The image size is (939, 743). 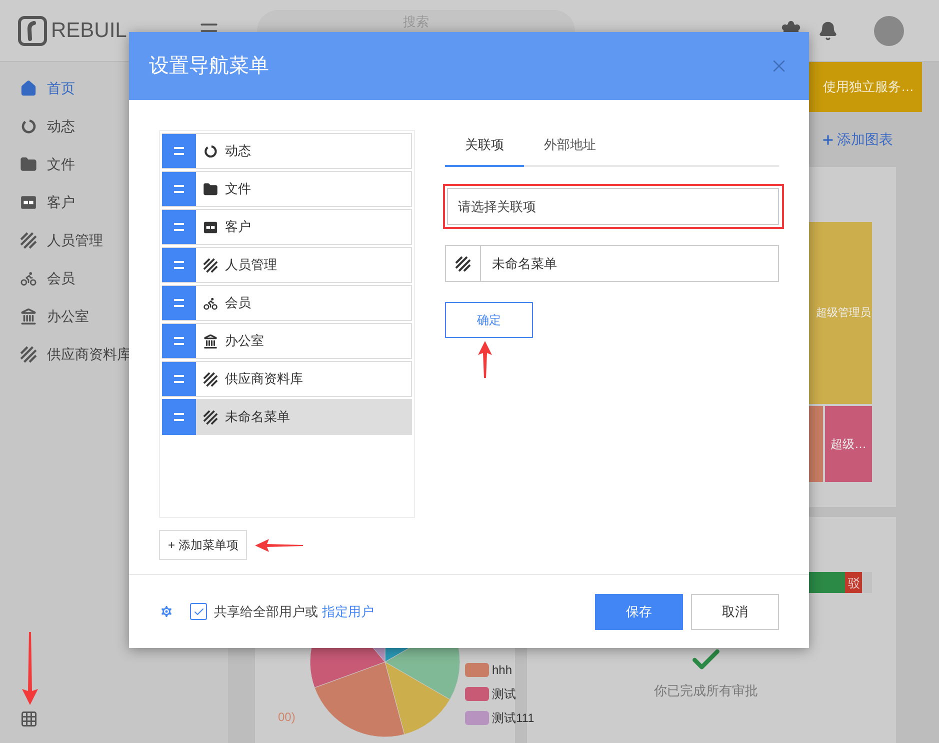 What do you see at coordinates (238, 303) in the screenshot?
I see `menu-item-label: 会员` at bounding box center [238, 303].